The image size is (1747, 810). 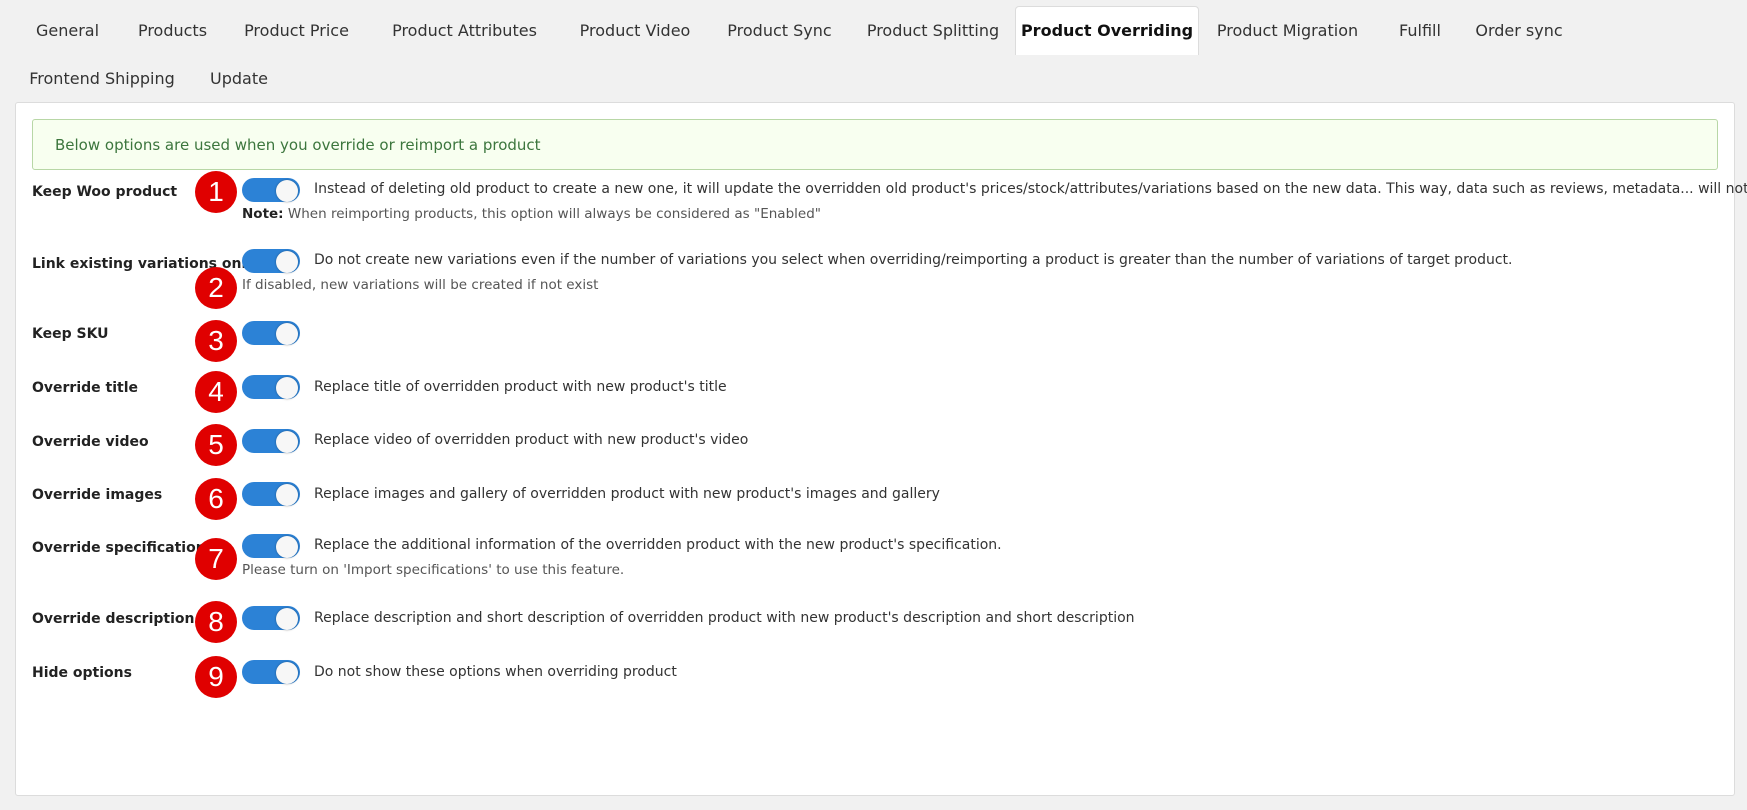 What do you see at coordinates (271, 494) in the screenshot?
I see `override-images-toggle` at bounding box center [271, 494].